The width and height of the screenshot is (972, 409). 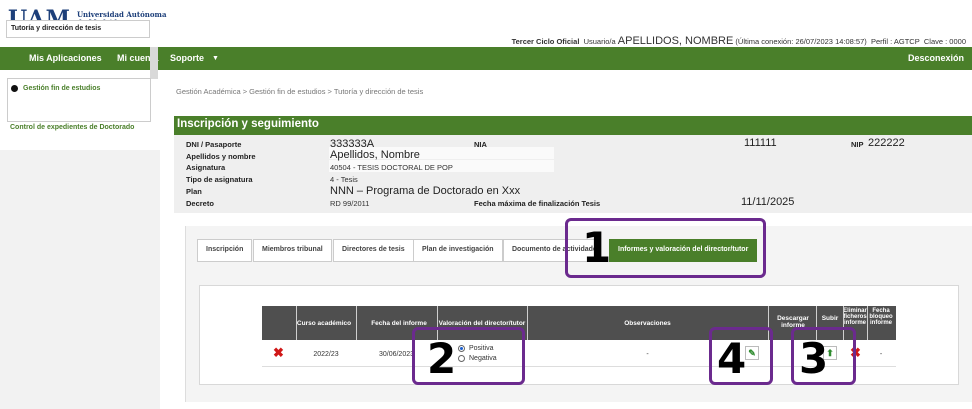 I want to click on decree-value: RD 99/2011, so click(x=350, y=203).